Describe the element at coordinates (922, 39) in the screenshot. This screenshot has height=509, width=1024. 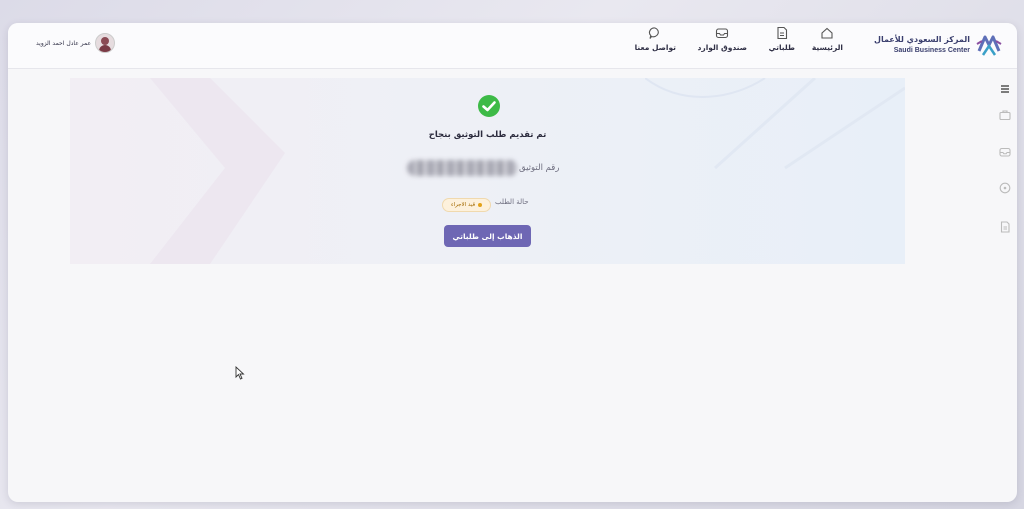
I see `logo-arabic: المركز السعودي للأعمال` at that location.